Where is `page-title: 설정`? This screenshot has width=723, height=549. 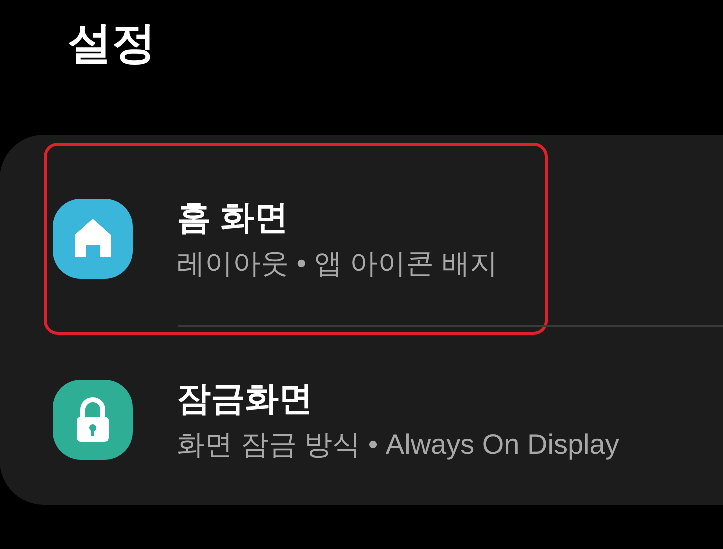
page-title: 설정 is located at coordinates (112, 44).